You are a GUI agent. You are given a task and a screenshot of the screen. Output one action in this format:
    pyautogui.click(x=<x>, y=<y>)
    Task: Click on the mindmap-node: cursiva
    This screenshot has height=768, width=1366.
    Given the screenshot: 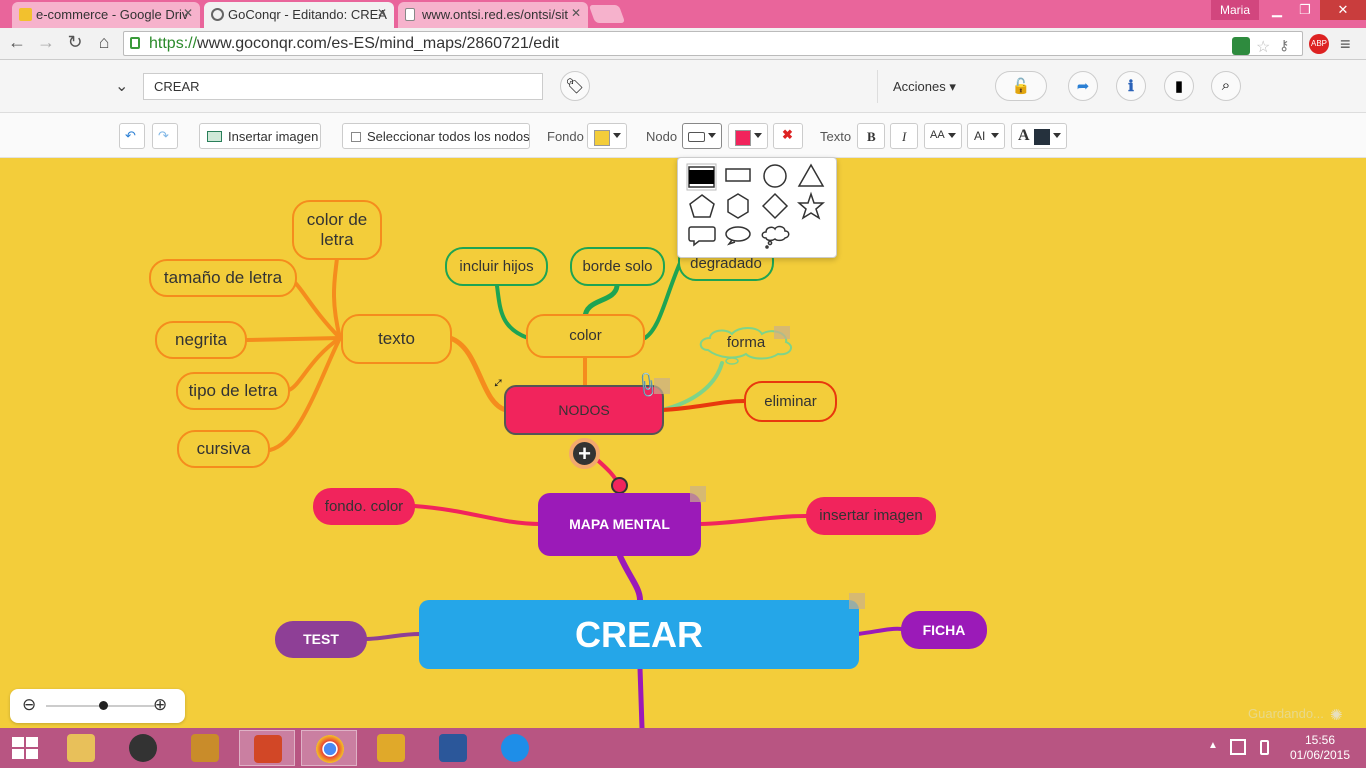 What is the action you would take?
    pyautogui.click(x=223, y=449)
    